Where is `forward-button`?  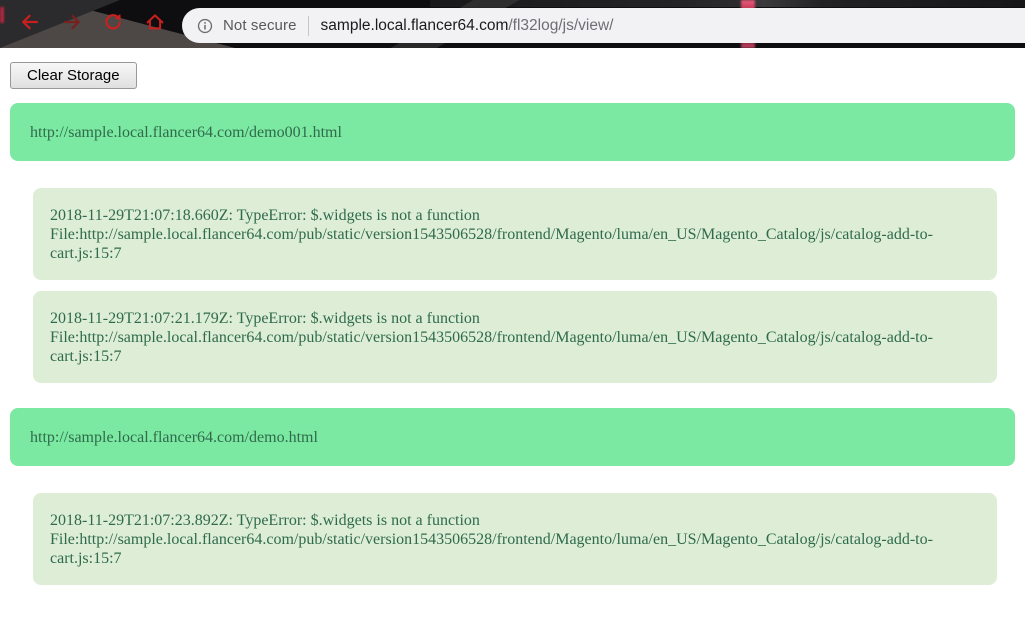
forward-button is located at coordinates (72, 24).